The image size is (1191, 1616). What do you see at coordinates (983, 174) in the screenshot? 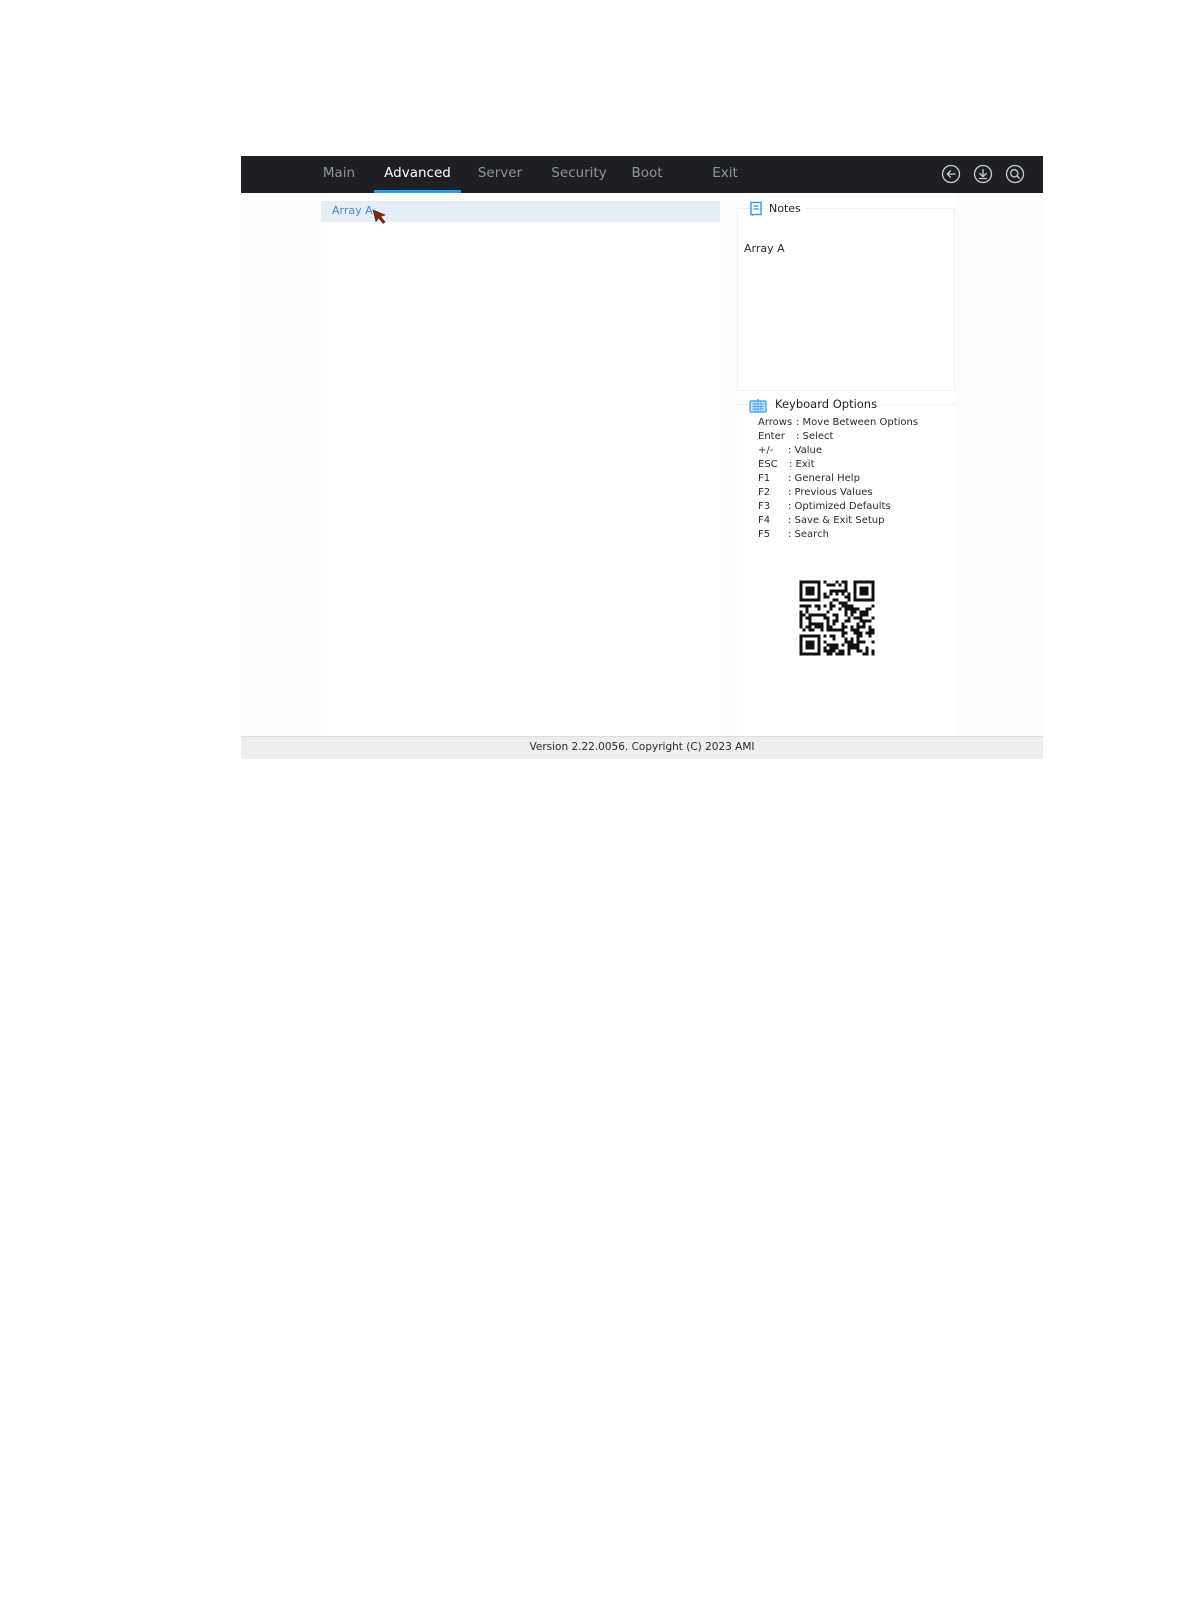
I see `download-icon` at bounding box center [983, 174].